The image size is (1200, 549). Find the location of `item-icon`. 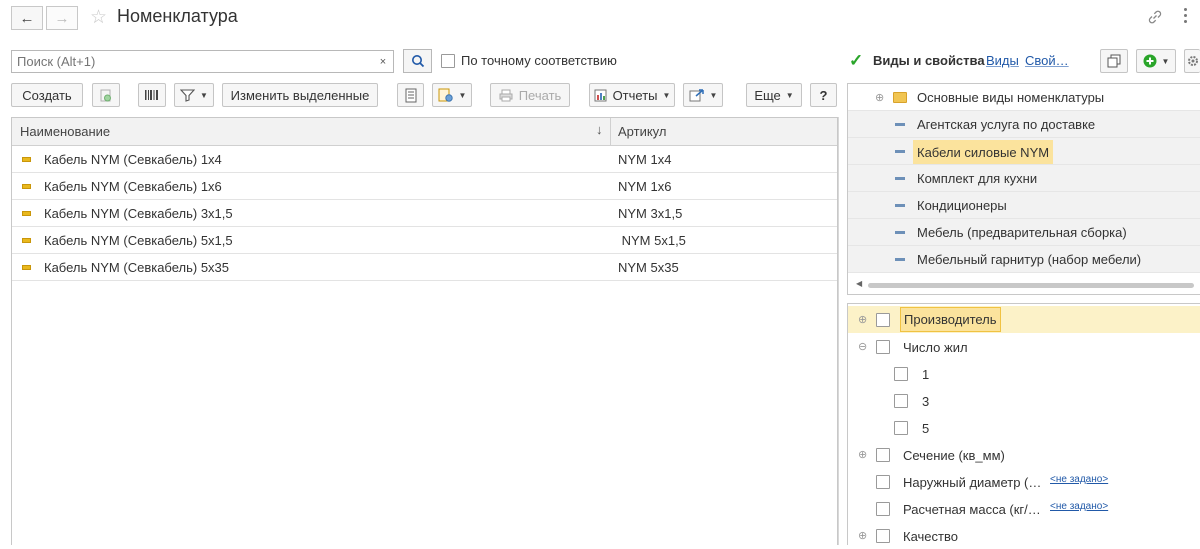

item-icon is located at coordinates (26, 267).